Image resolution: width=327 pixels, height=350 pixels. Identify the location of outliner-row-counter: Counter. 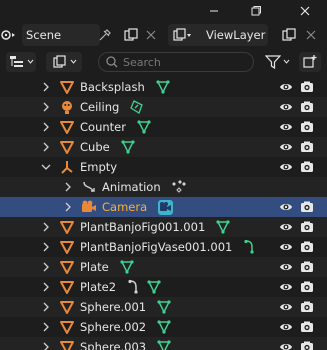
(163, 127).